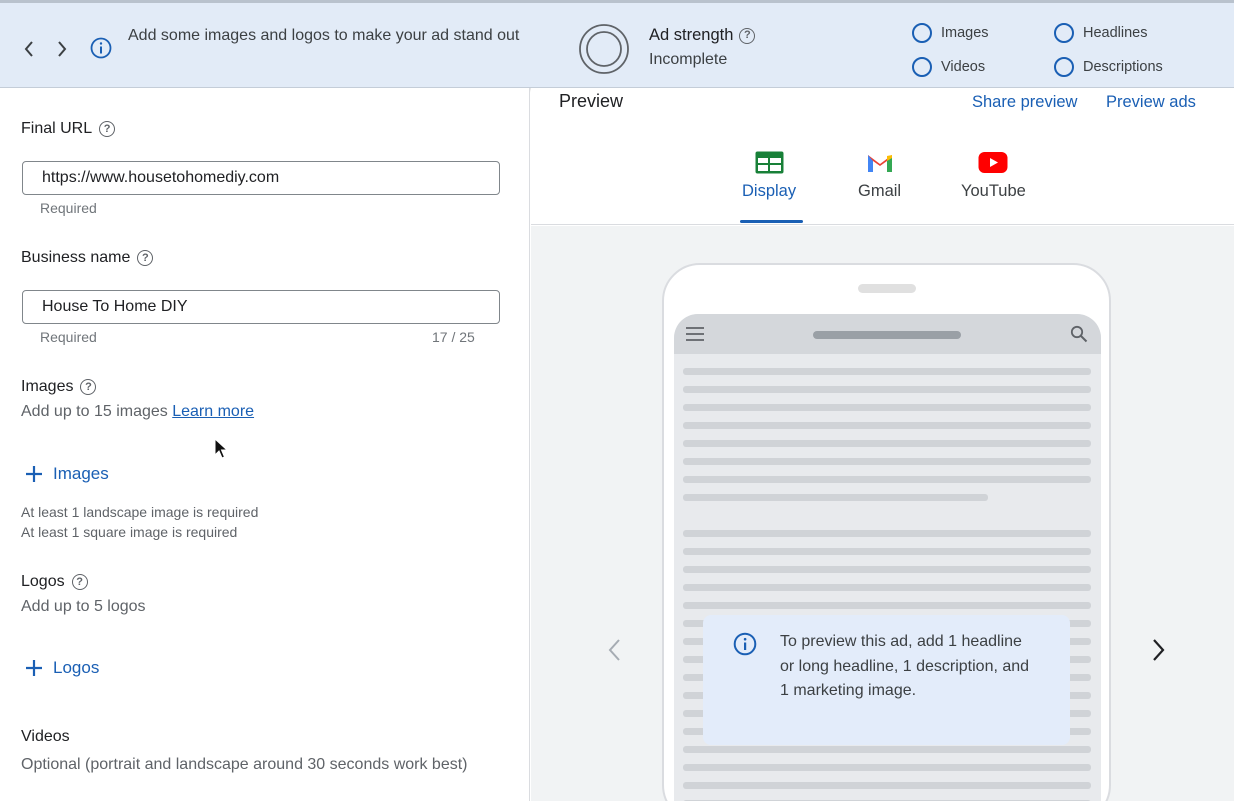 This screenshot has width=1234, height=801. I want to click on checklist-label: Images, so click(965, 33).